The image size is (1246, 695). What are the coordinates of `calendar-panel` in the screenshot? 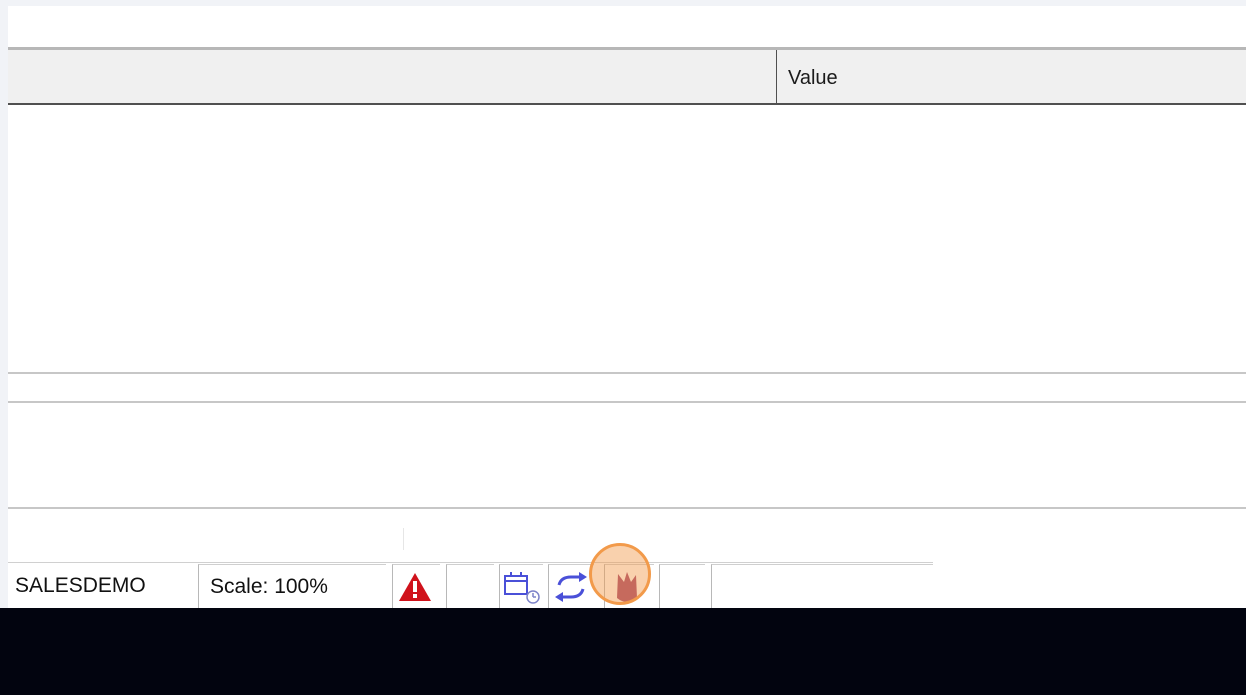 It's located at (521, 586).